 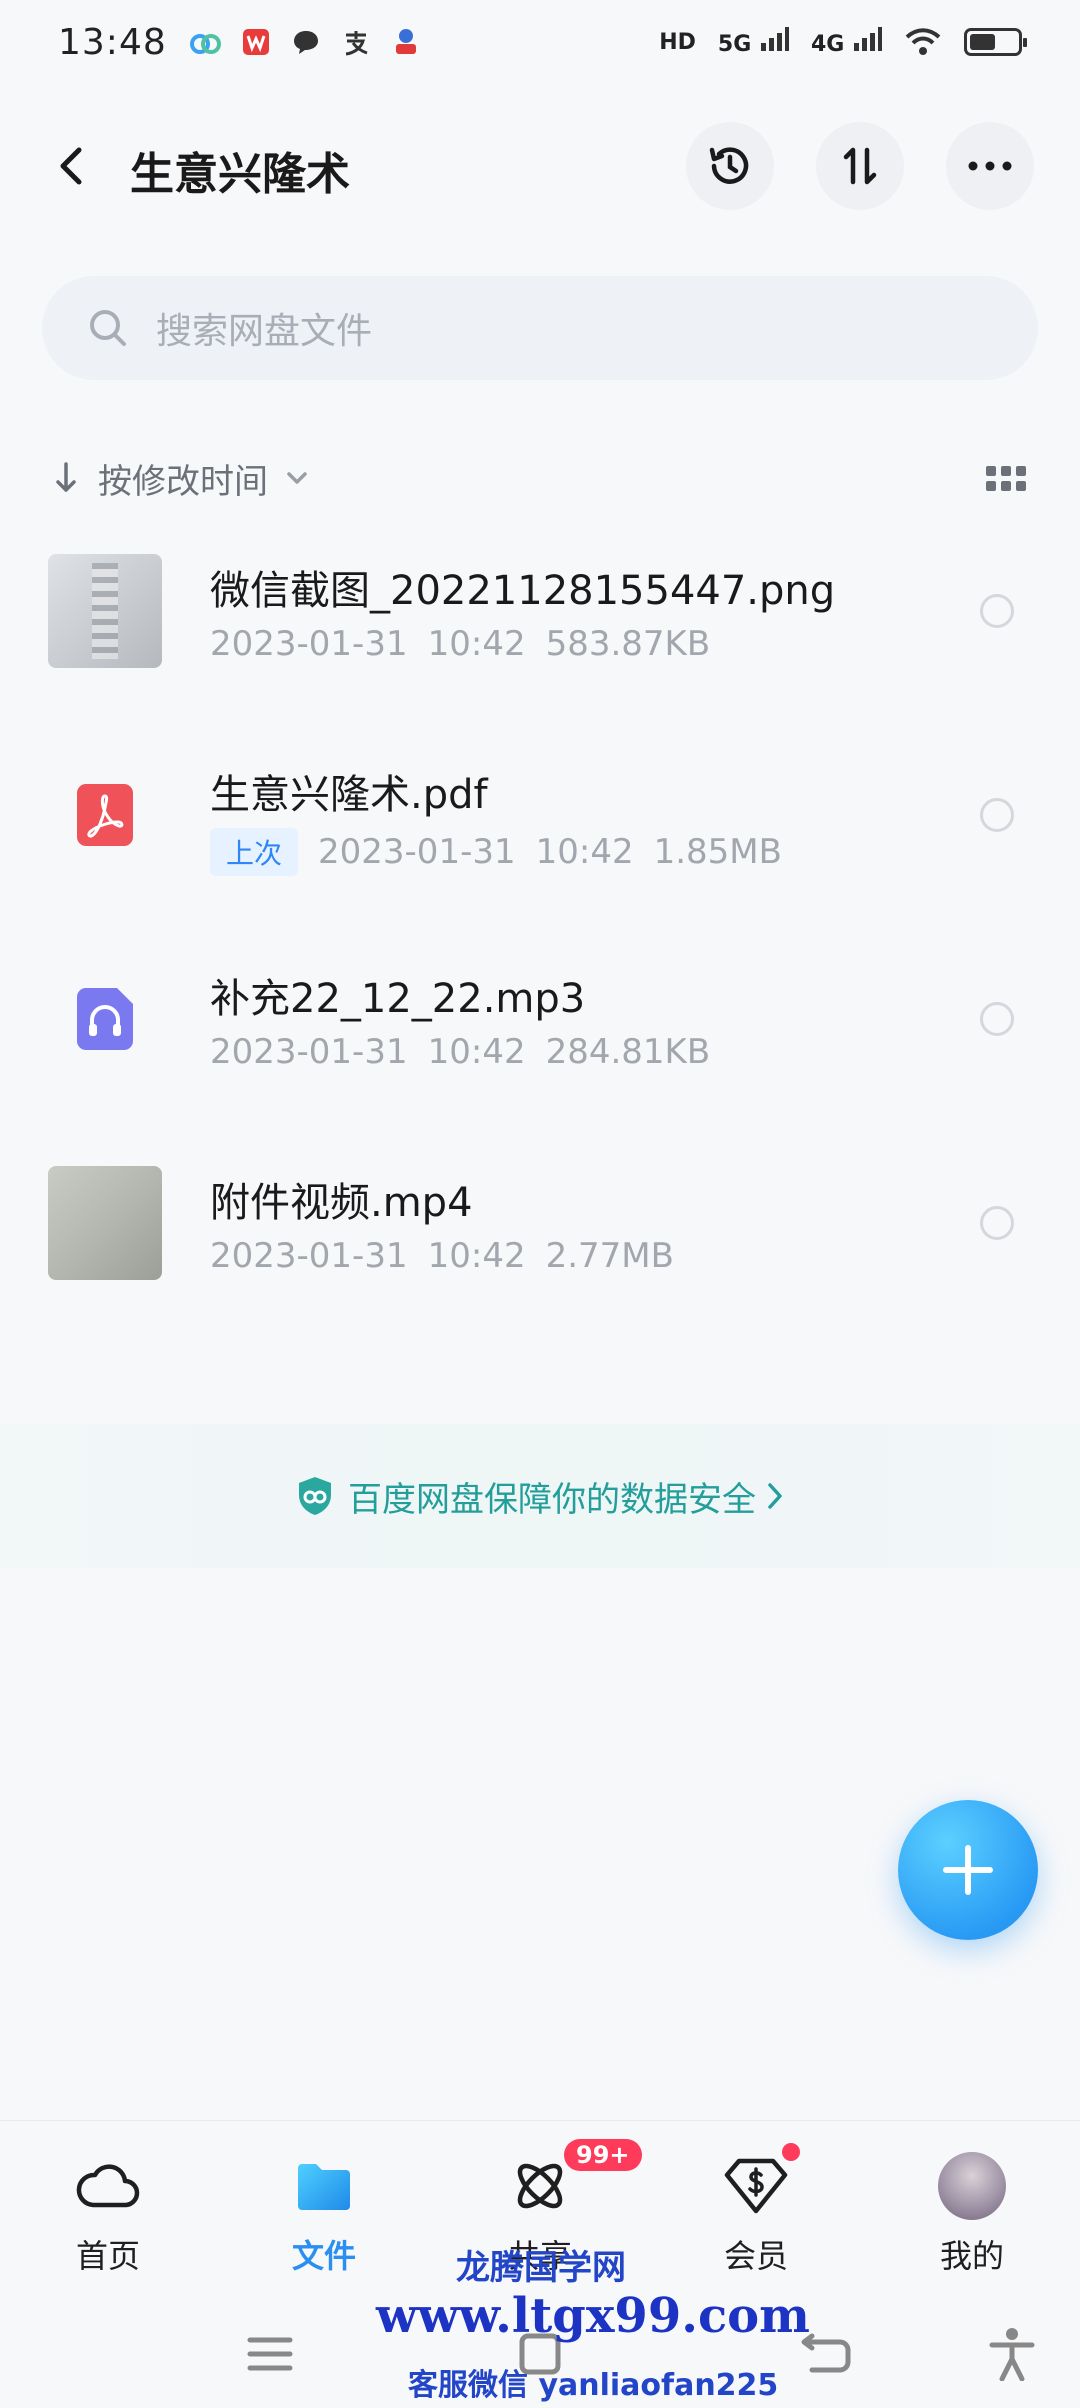 I want to click on file-name: 附件视频.mp4, so click(x=341, y=1203).